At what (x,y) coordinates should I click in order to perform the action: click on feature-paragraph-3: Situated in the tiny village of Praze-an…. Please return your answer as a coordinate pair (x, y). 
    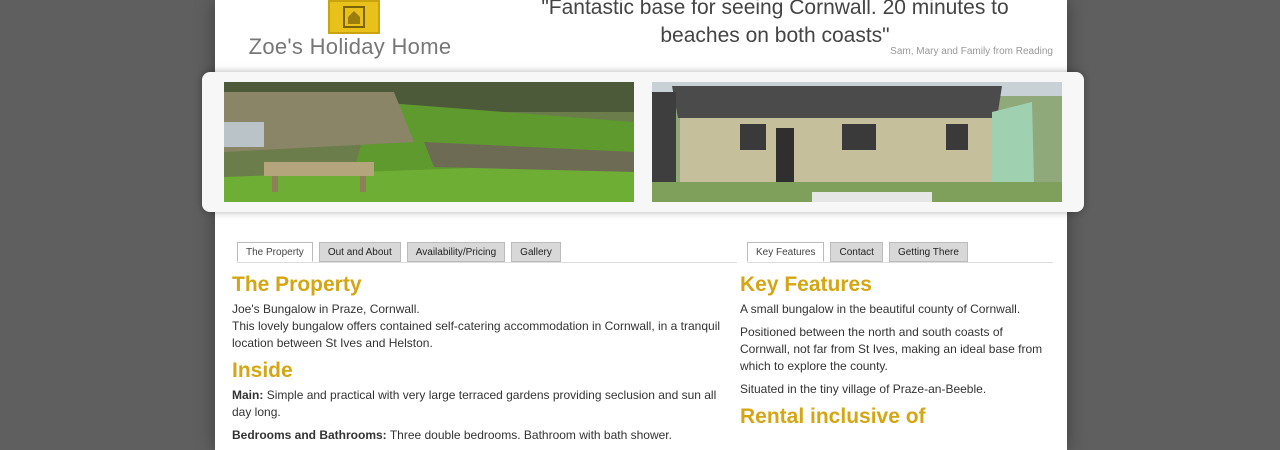
    Looking at the image, I should click on (863, 389).